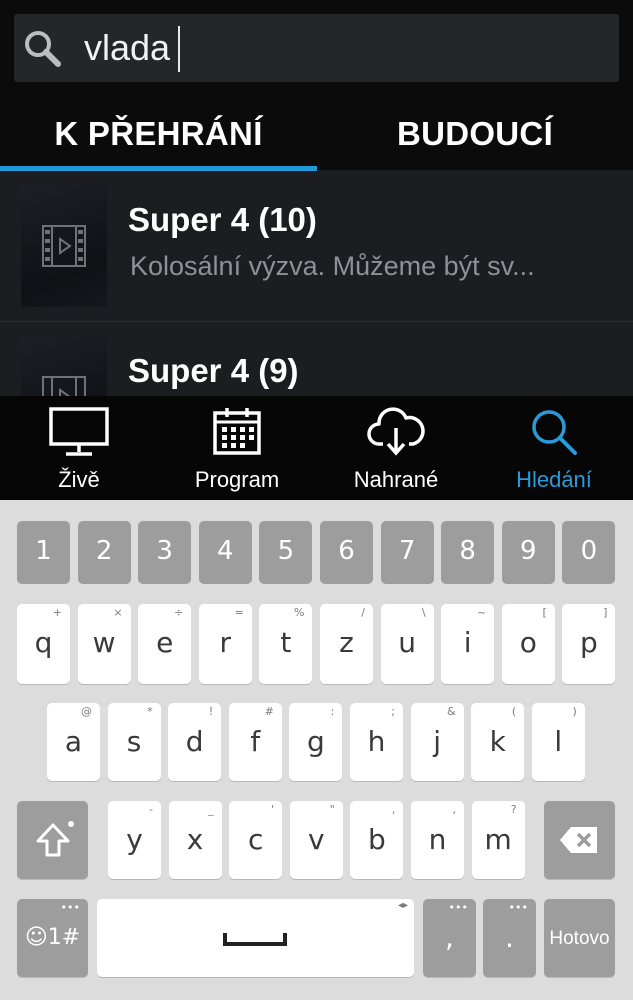 This screenshot has width=633, height=1000. I want to click on key-hint: (, so click(514, 711).